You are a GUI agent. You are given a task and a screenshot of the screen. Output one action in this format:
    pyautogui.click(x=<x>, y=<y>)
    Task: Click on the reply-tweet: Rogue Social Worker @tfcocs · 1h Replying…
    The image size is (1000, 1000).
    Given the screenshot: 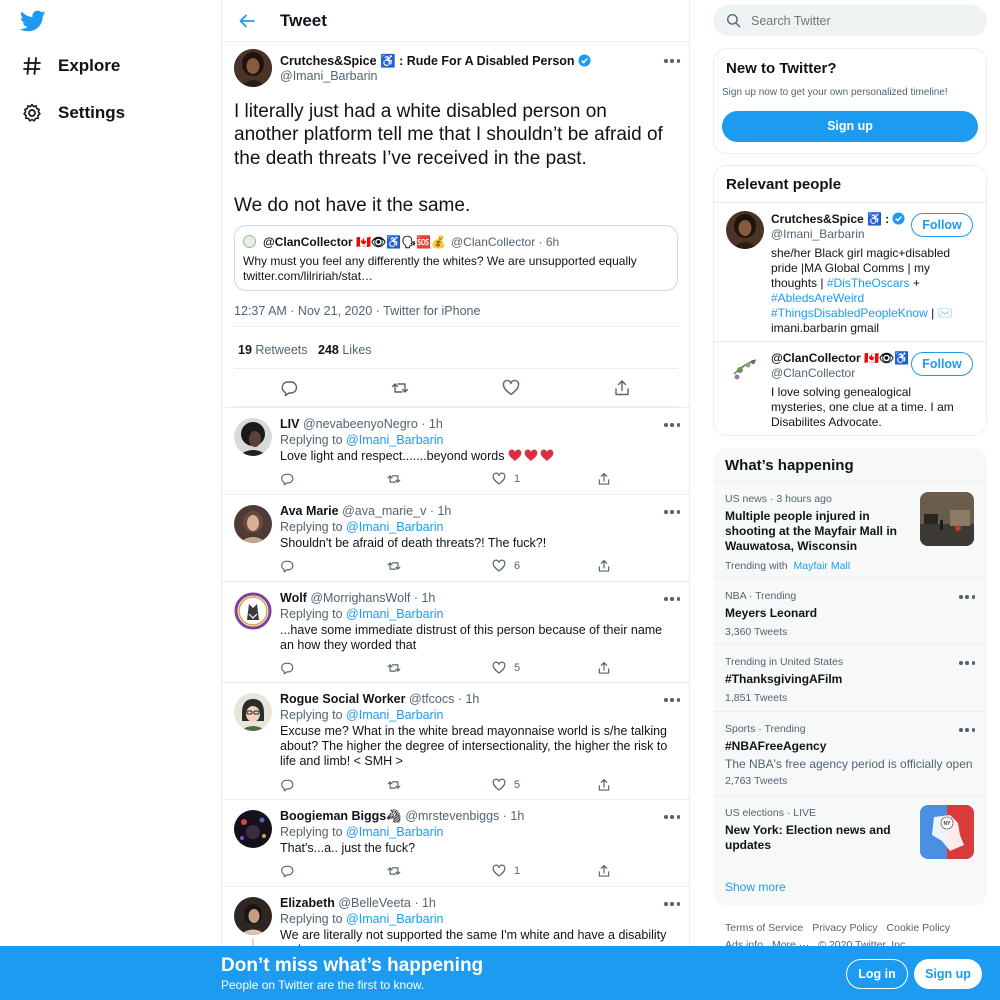 What is the action you would take?
    pyautogui.click(x=455, y=740)
    